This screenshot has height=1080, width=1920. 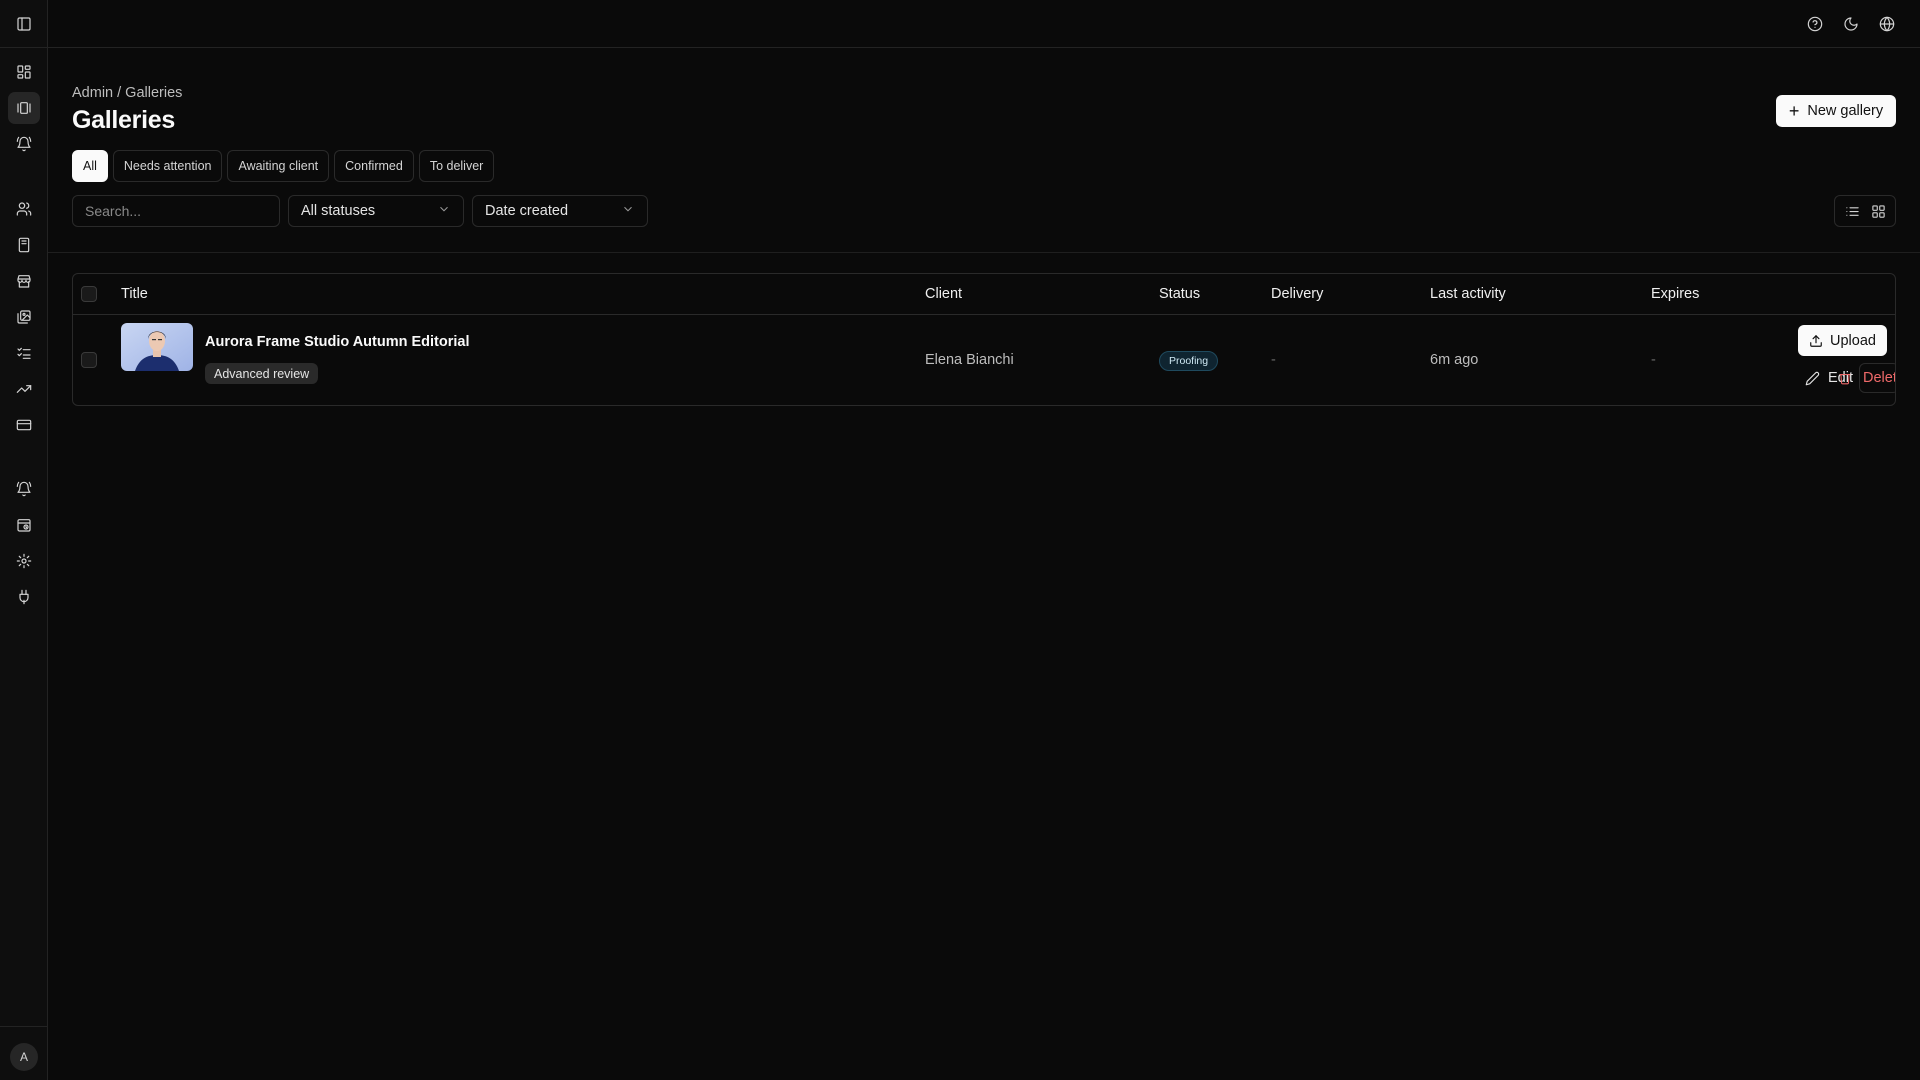 What do you see at coordinates (1852, 211) in the screenshot?
I see `list-view-icon` at bounding box center [1852, 211].